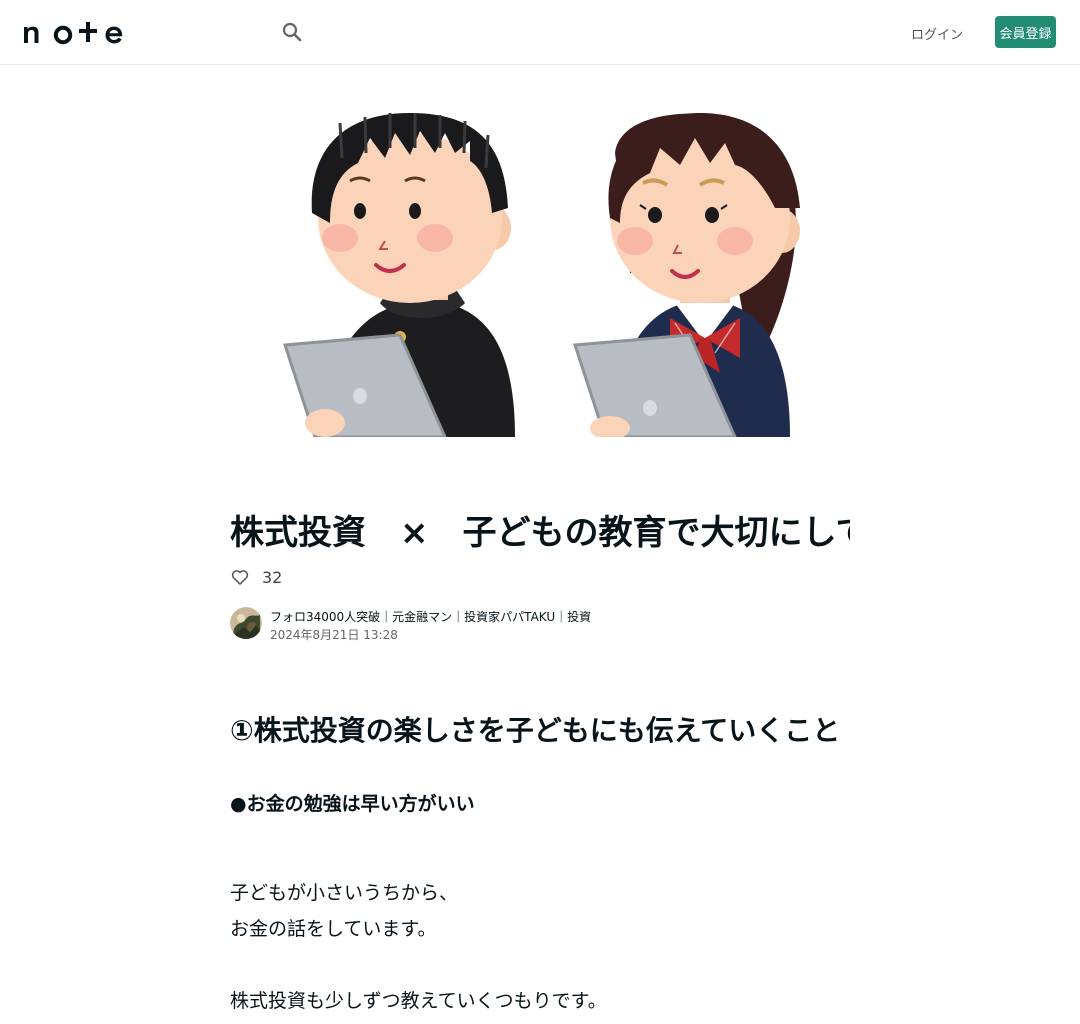  Describe the element at coordinates (535, 730) in the screenshot. I see `section-heading: ①株式投資の楽しさを子どもにも伝えていくこと` at that location.